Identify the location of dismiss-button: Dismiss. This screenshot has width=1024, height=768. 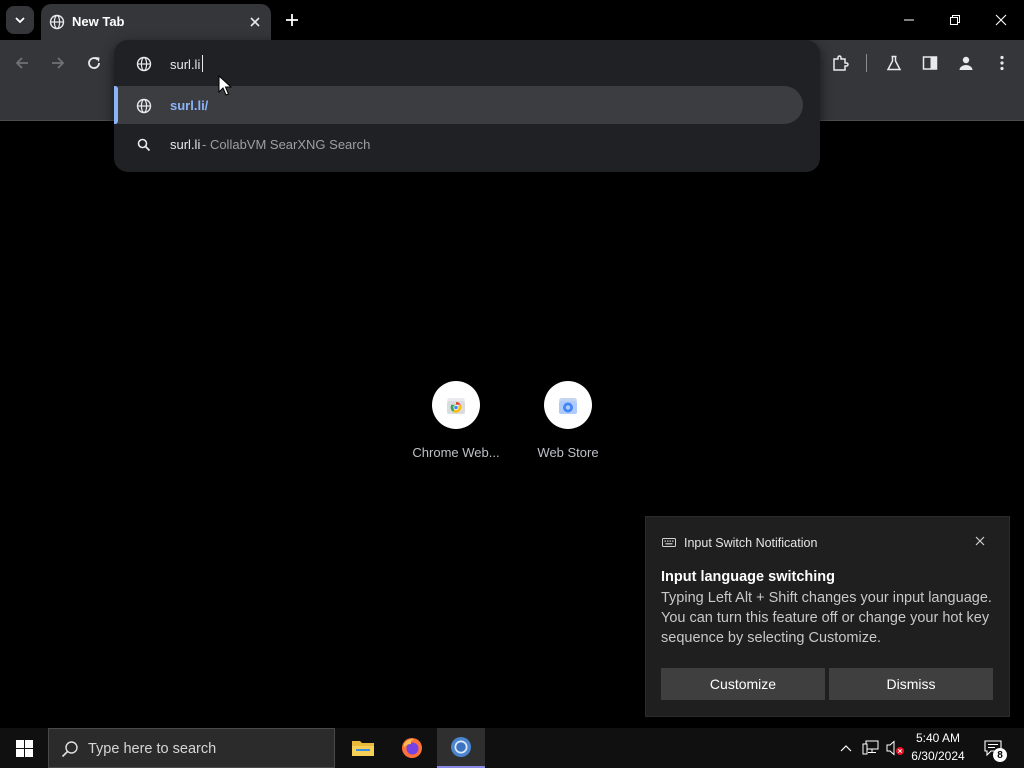
(911, 684).